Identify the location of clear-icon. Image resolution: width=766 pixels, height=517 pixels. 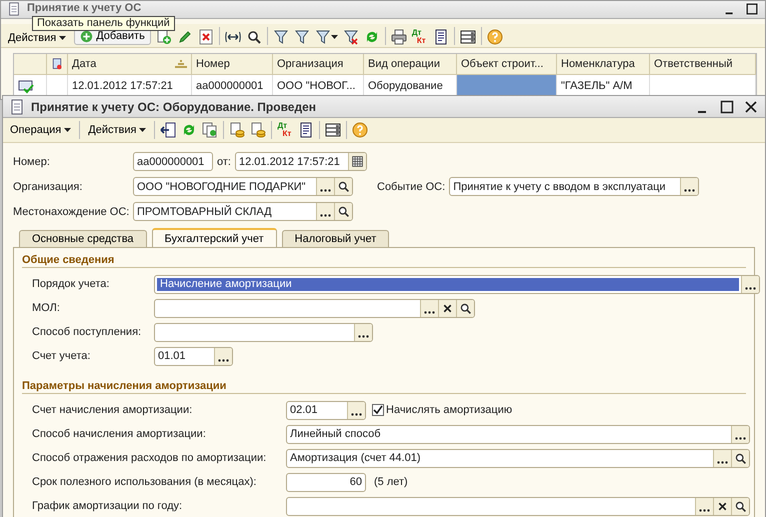
(447, 308).